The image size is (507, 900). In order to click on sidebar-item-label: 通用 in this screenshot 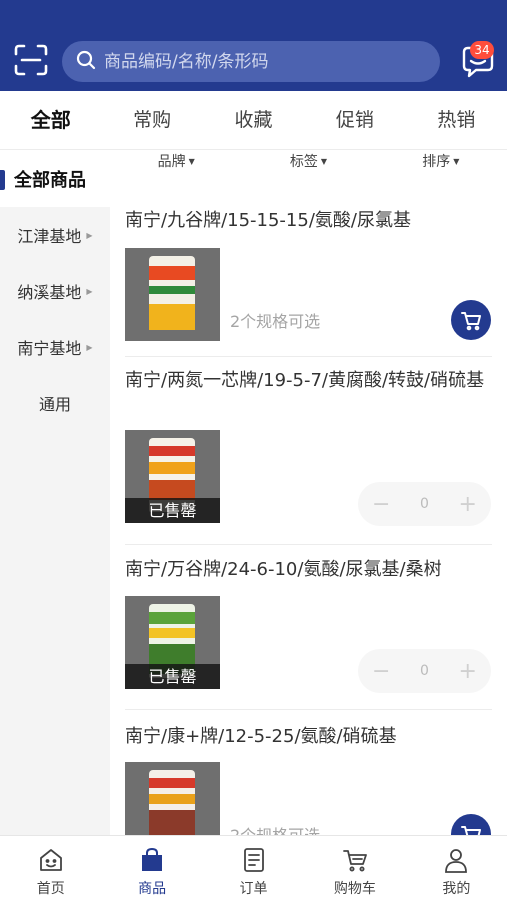, I will do `click(54, 404)`.